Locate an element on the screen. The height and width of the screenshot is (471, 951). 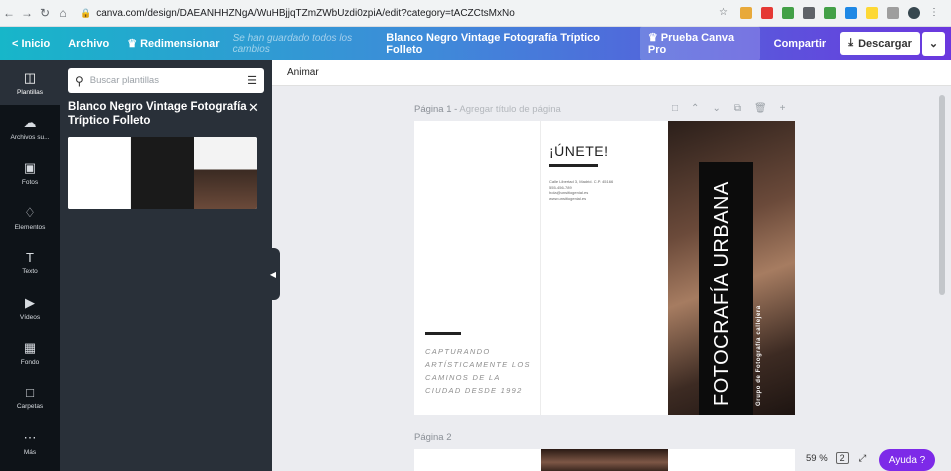
close-icon: ✕ is located at coordinates (253, 108).